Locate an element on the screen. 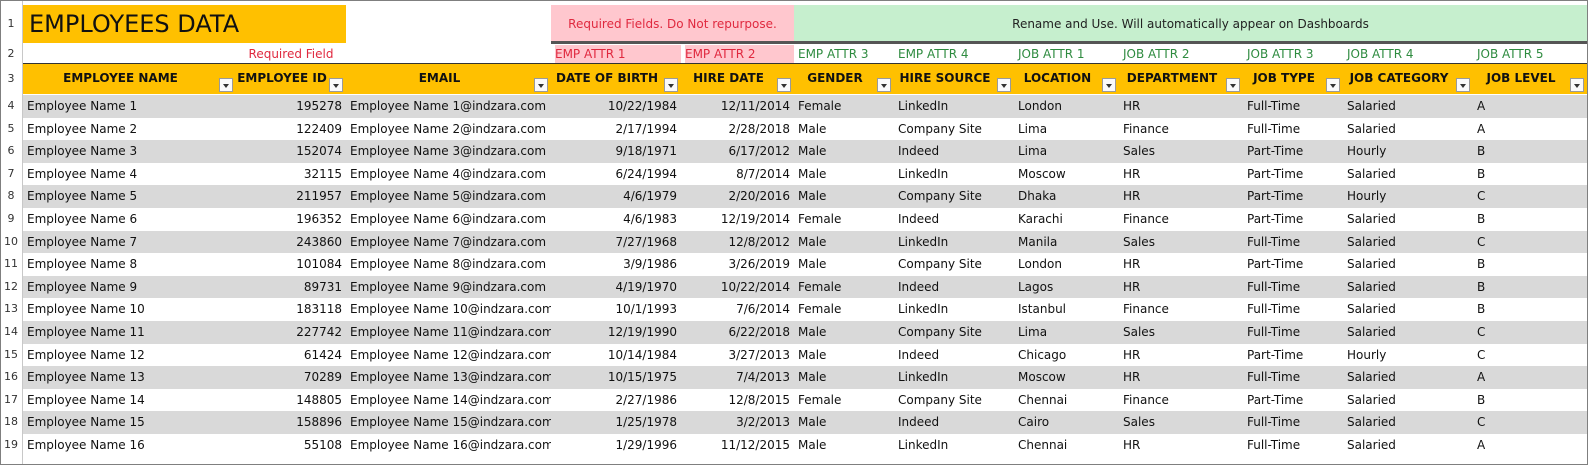 This screenshot has width=1588, height=465. table-cell: Dhaka is located at coordinates (1066, 196).